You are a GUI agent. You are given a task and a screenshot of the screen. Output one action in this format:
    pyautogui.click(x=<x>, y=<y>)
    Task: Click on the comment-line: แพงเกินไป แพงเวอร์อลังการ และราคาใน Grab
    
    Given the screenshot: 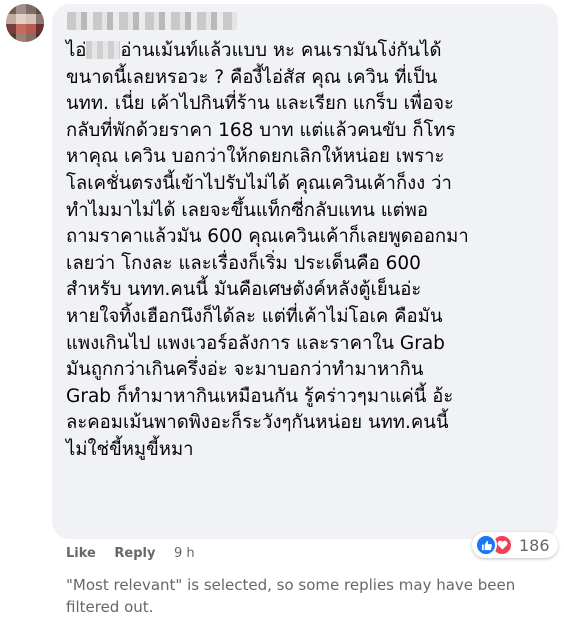 What is the action you would take?
    pyautogui.click(x=255, y=343)
    